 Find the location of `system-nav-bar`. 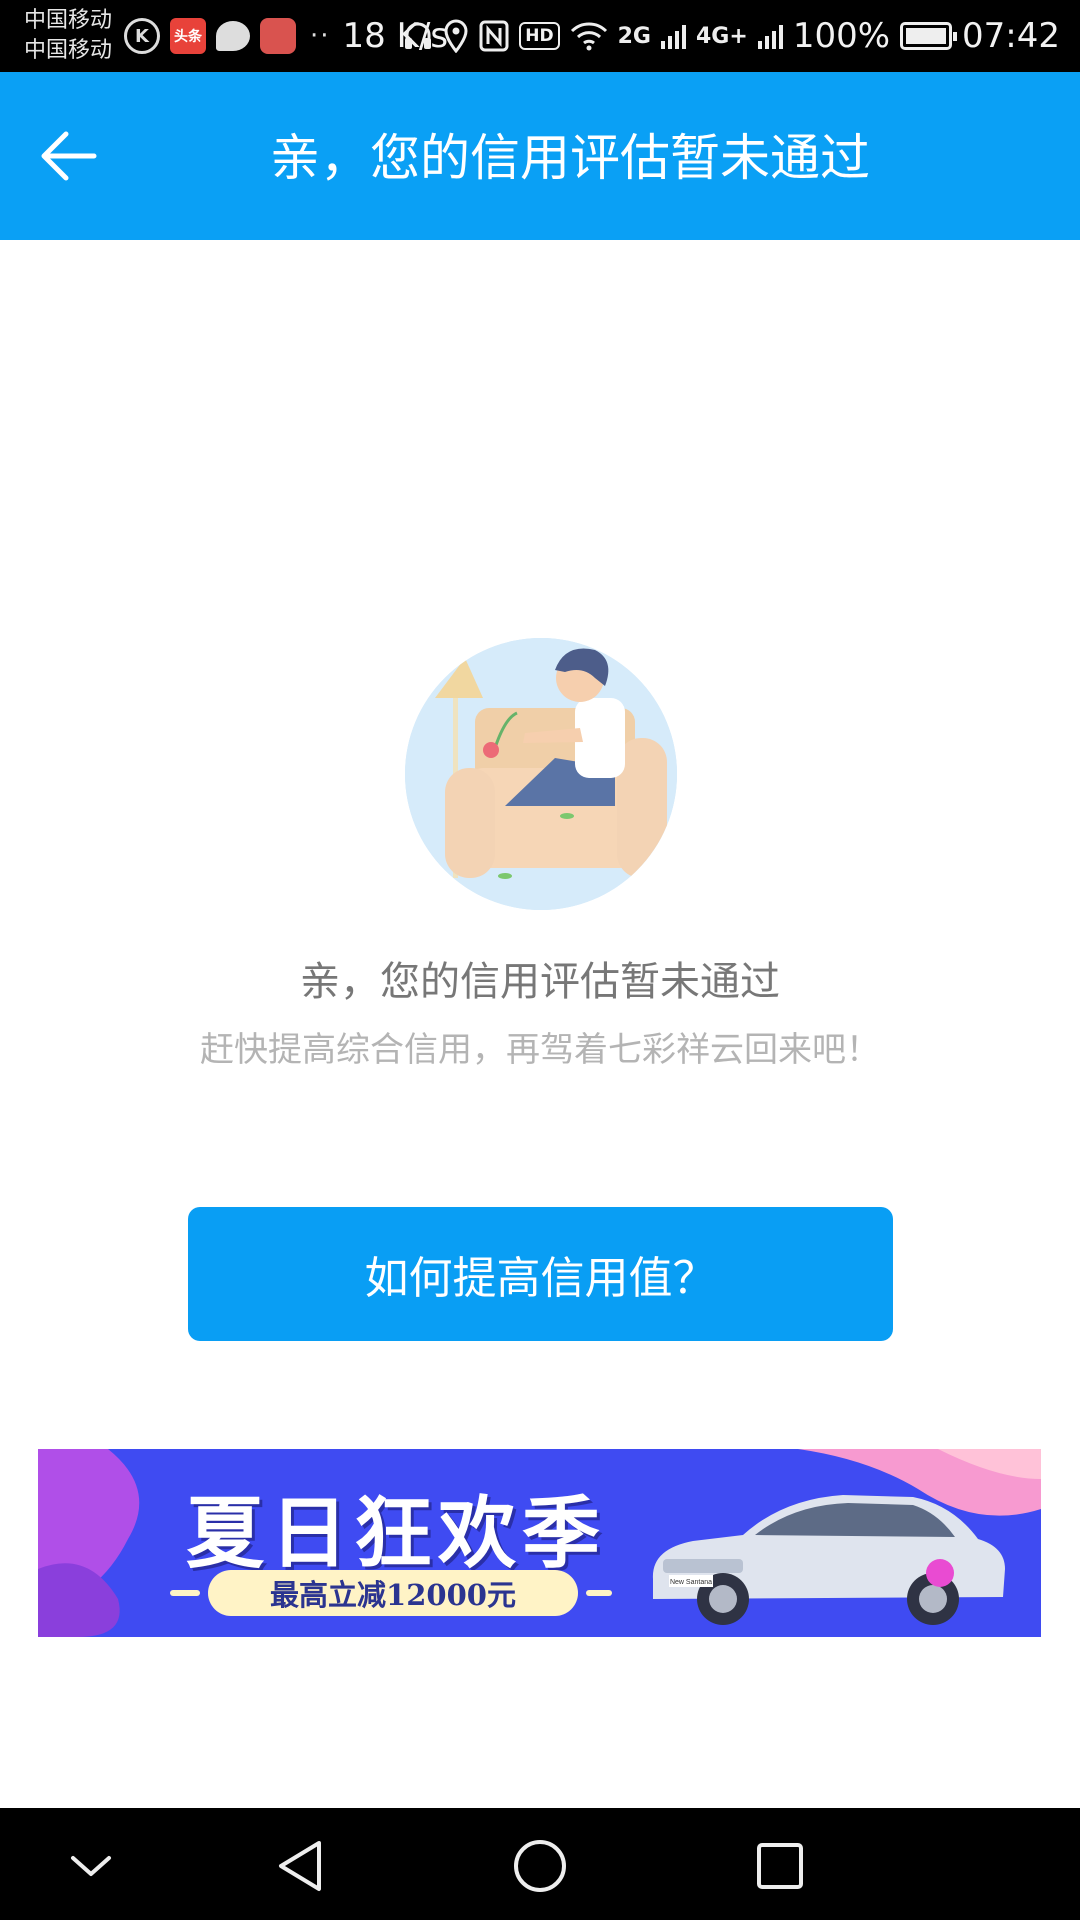

system-nav-bar is located at coordinates (540, 1864).